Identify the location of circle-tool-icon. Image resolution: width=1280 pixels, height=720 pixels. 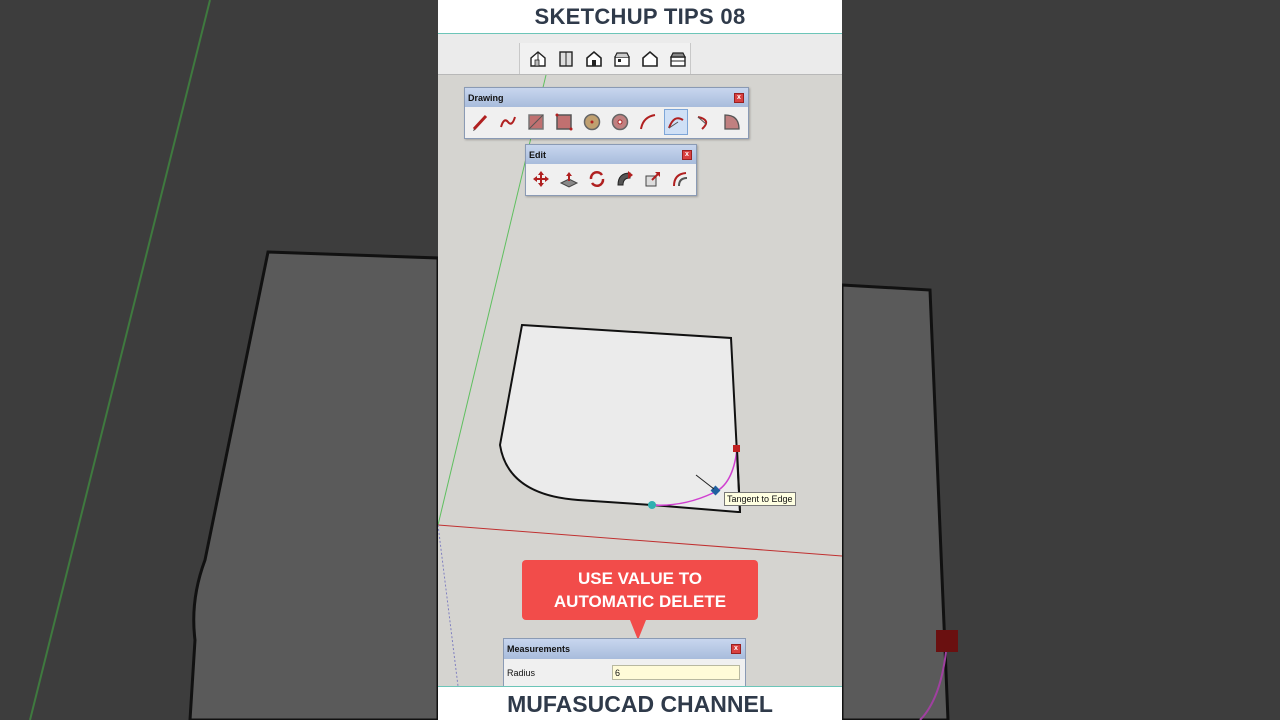
(592, 122).